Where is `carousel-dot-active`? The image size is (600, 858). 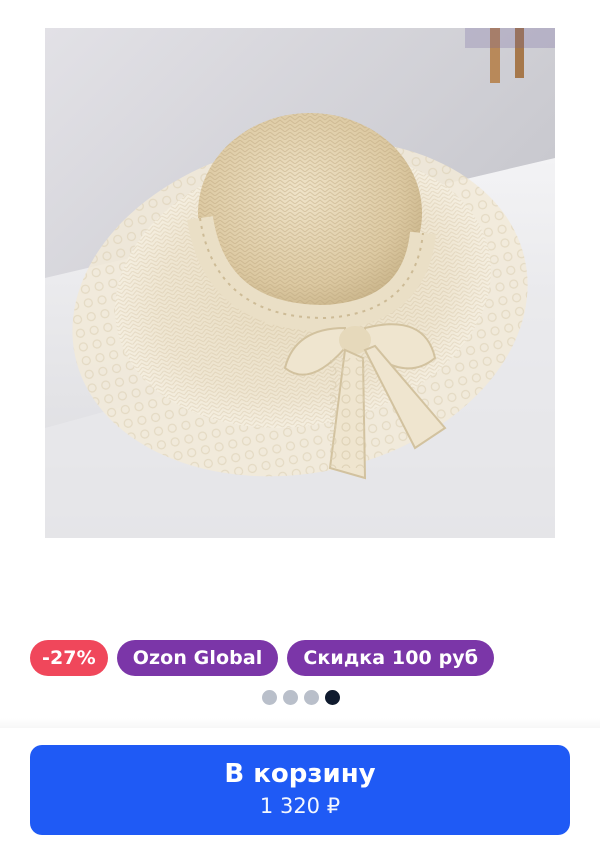
carousel-dot-active is located at coordinates (332, 697).